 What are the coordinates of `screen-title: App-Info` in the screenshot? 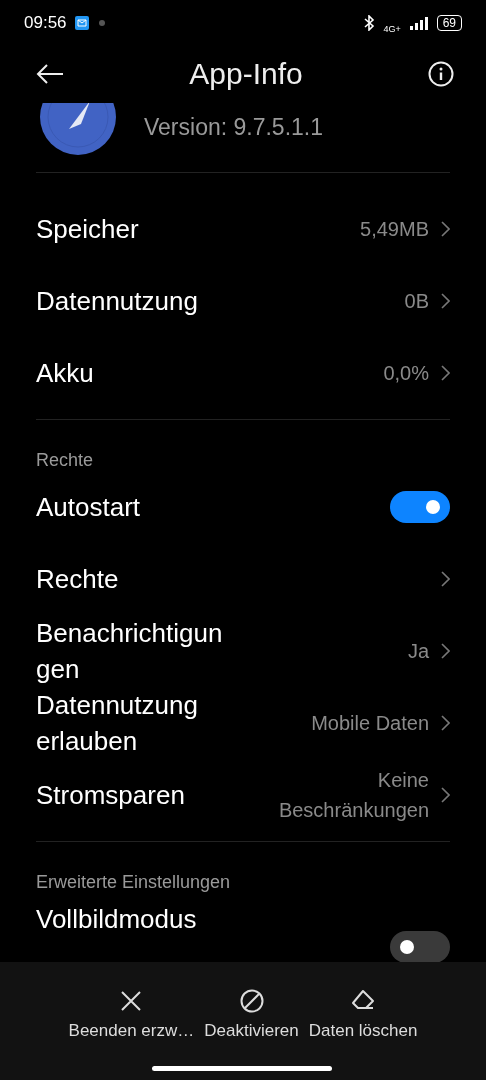 It's located at (246, 74).